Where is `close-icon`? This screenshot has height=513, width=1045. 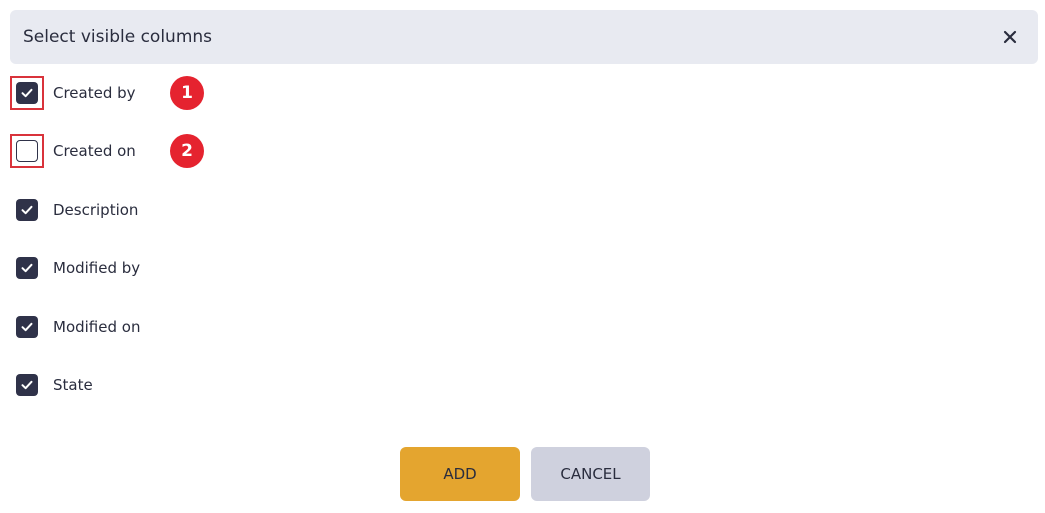 close-icon is located at coordinates (1010, 37).